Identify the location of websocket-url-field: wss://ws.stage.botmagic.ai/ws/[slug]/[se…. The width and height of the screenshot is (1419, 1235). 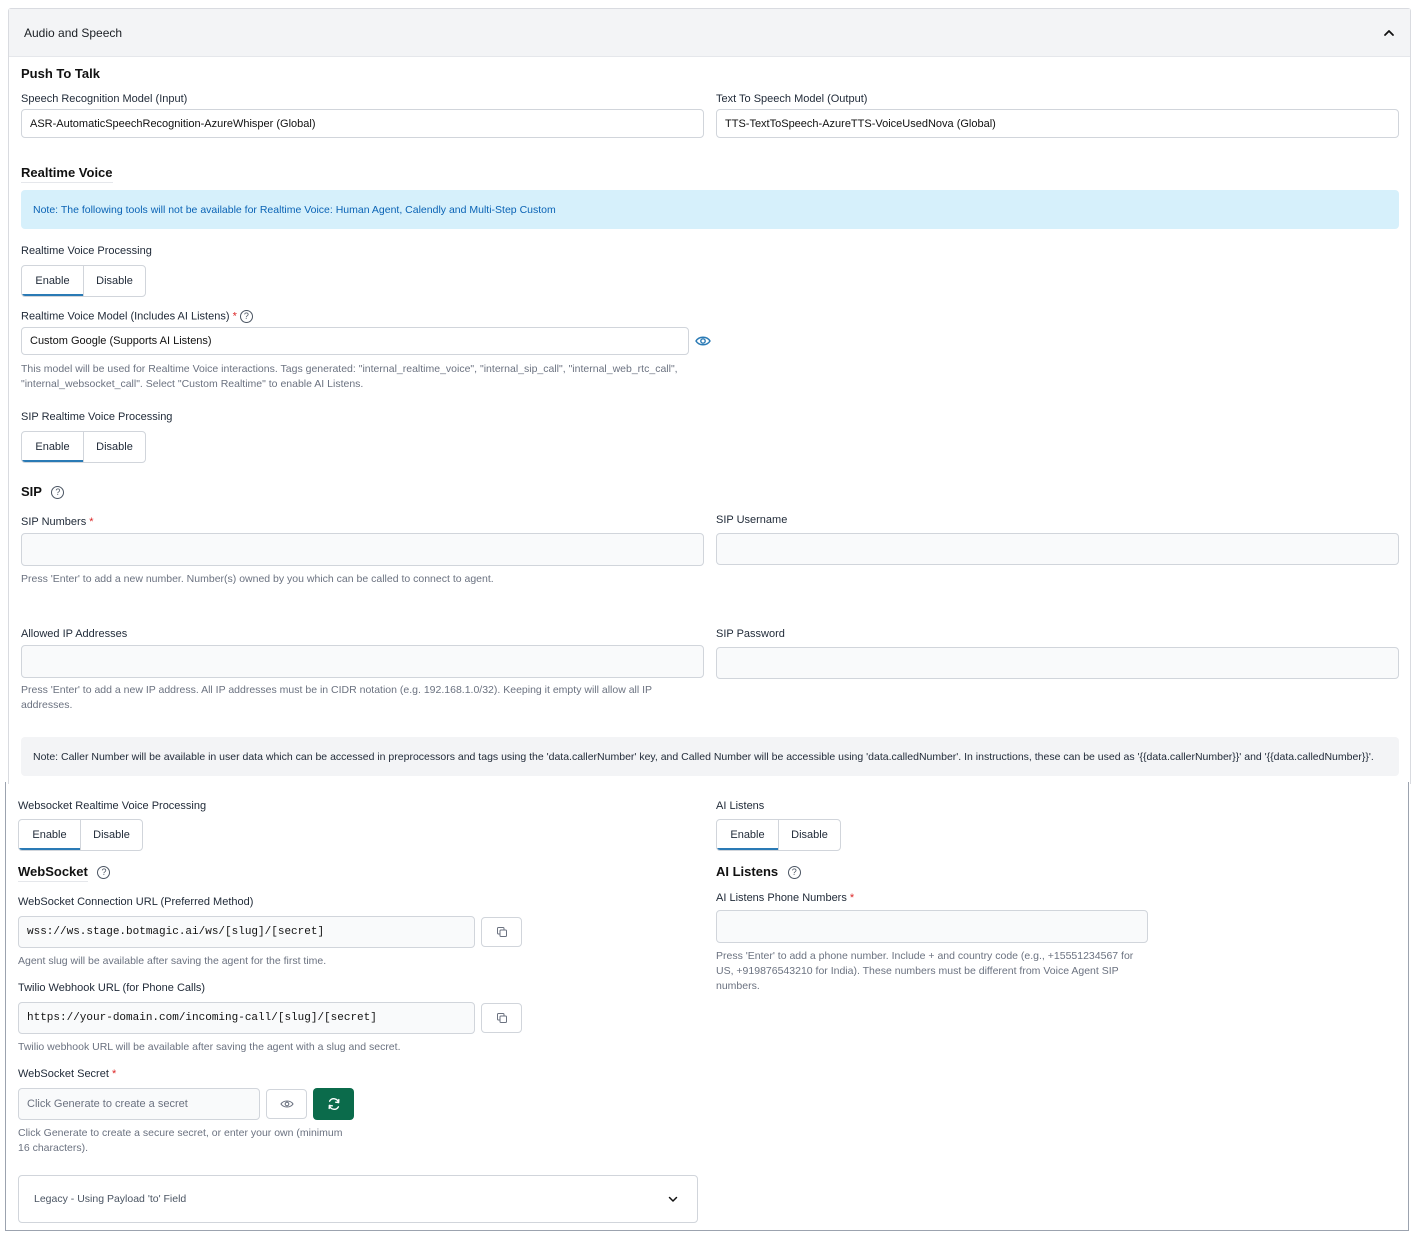
(246, 932).